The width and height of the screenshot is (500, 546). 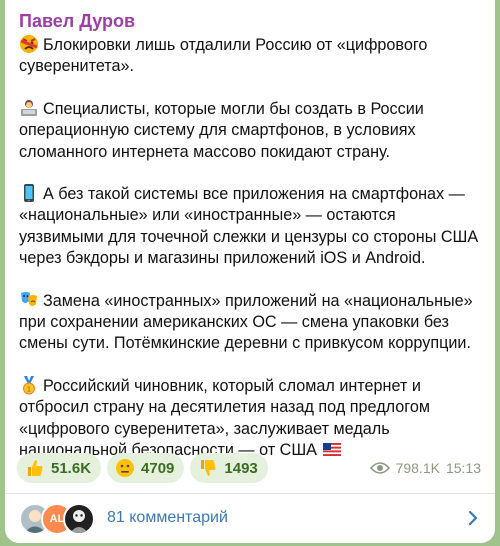 What do you see at coordinates (79, 519) in the screenshot?
I see `avatar` at bounding box center [79, 519].